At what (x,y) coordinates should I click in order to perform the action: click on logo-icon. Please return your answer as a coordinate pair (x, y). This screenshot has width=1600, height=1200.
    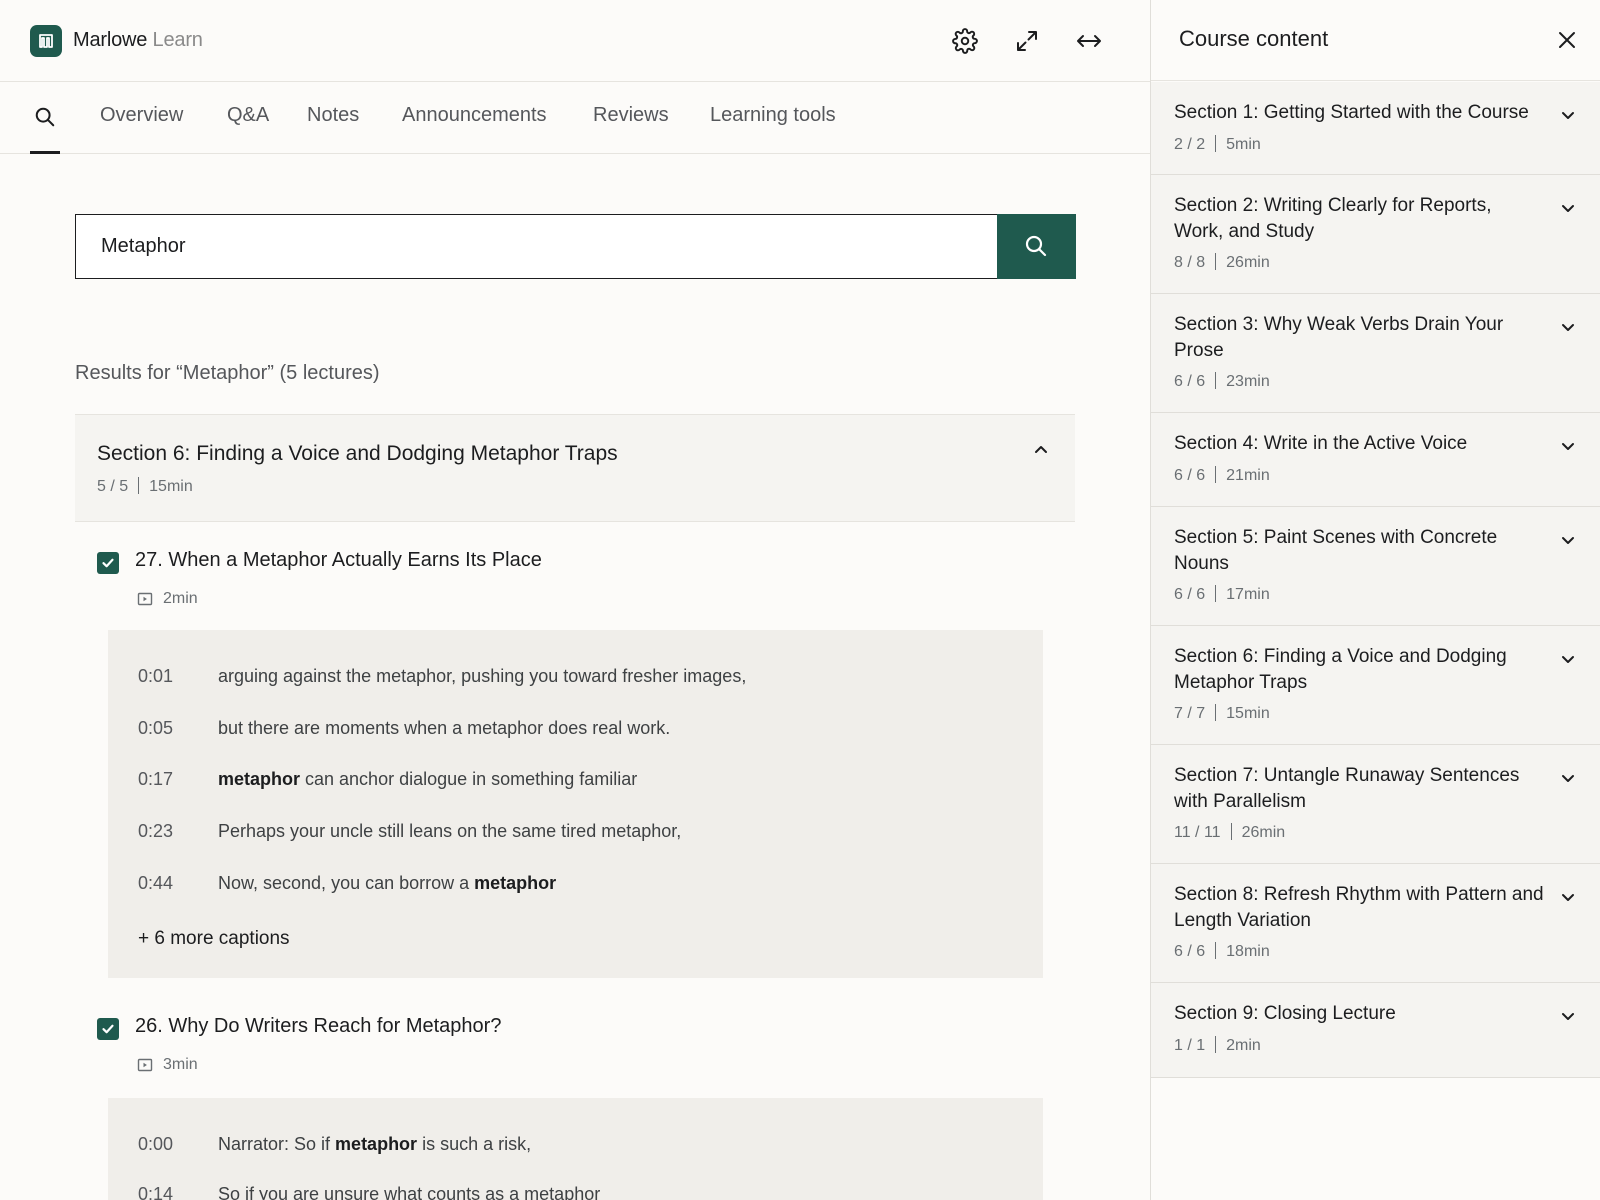
    Looking at the image, I should click on (46, 41).